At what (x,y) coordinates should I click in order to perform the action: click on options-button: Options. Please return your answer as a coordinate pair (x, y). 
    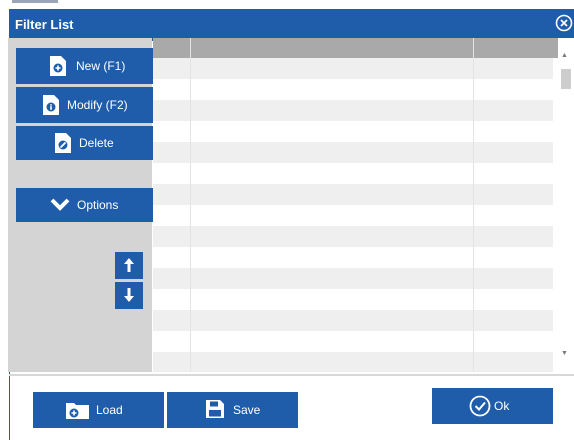
    Looking at the image, I should click on (84, 205).